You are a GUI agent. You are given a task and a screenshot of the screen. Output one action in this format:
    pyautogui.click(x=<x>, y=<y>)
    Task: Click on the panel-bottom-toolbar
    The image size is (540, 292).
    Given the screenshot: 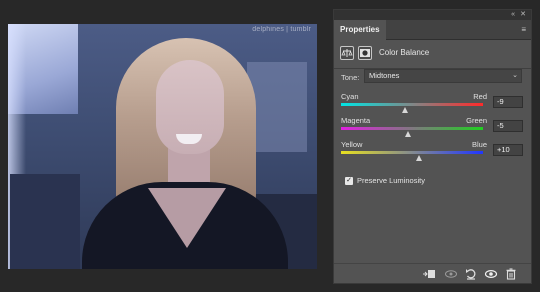 What is the action you would take?
    pyautogui.click(x=432, y=273)
    